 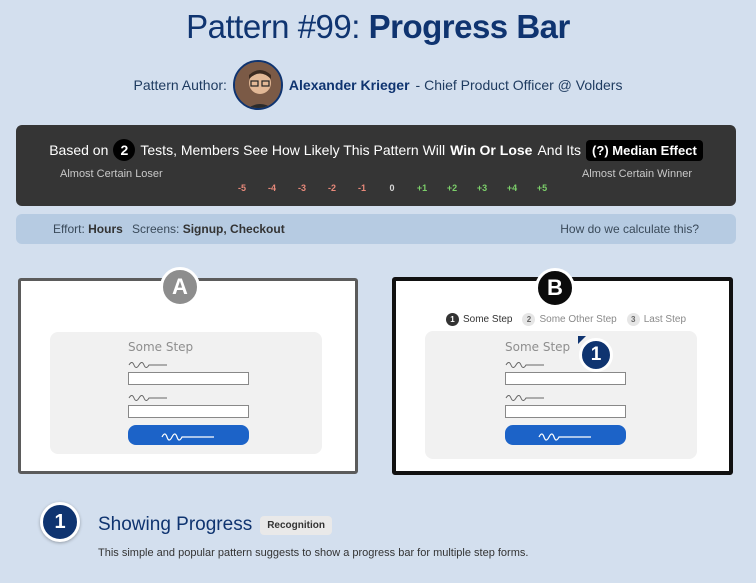 I want to click on scale-tick: -3, so click(x=301, y=188).